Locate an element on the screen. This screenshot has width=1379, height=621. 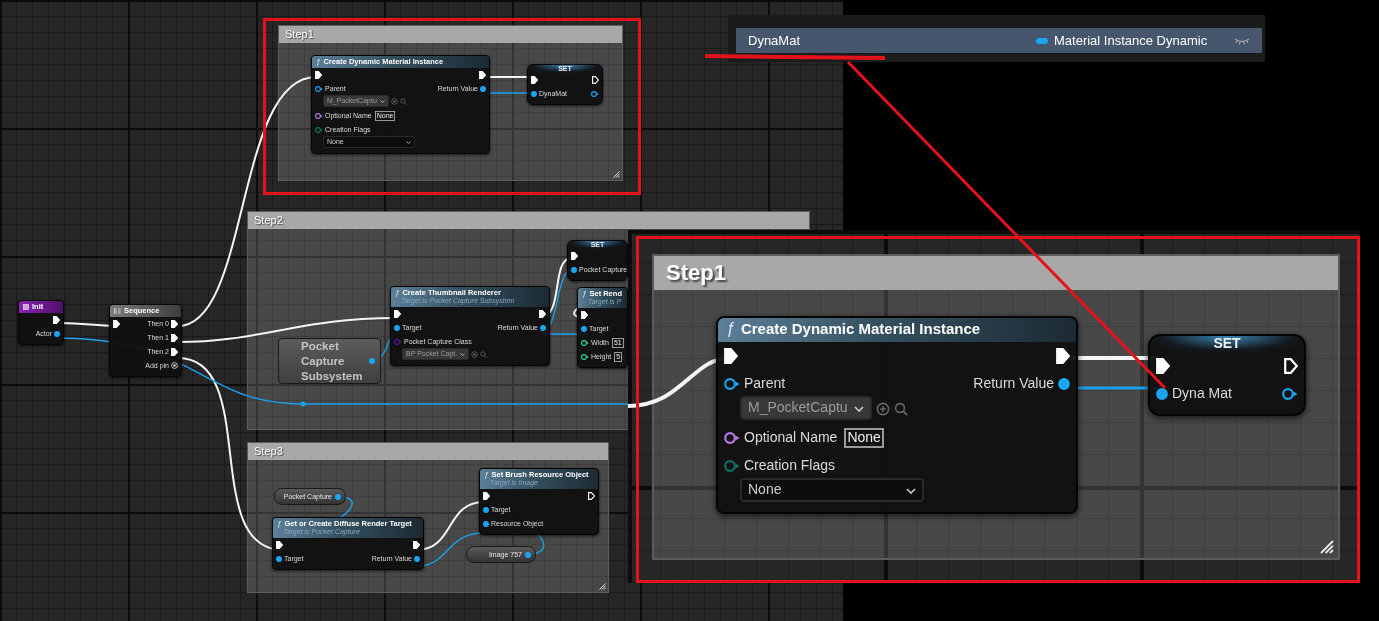
sequence-icon is located at coordinates (117, 311).